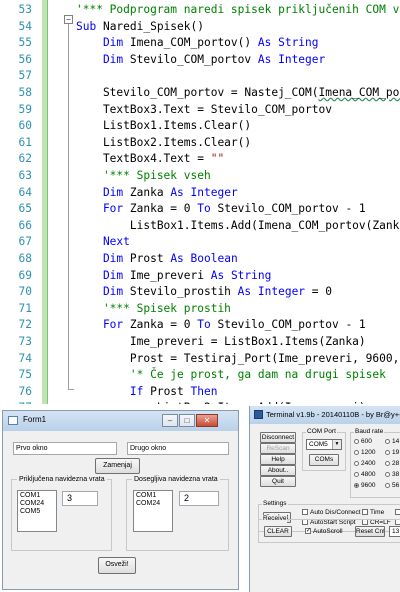  What do you see at coordinates (324, 532) in the screenshot?
I see `checkbox-autoscroll: ✓ AutoScroll` at bounding box center [324, 532].